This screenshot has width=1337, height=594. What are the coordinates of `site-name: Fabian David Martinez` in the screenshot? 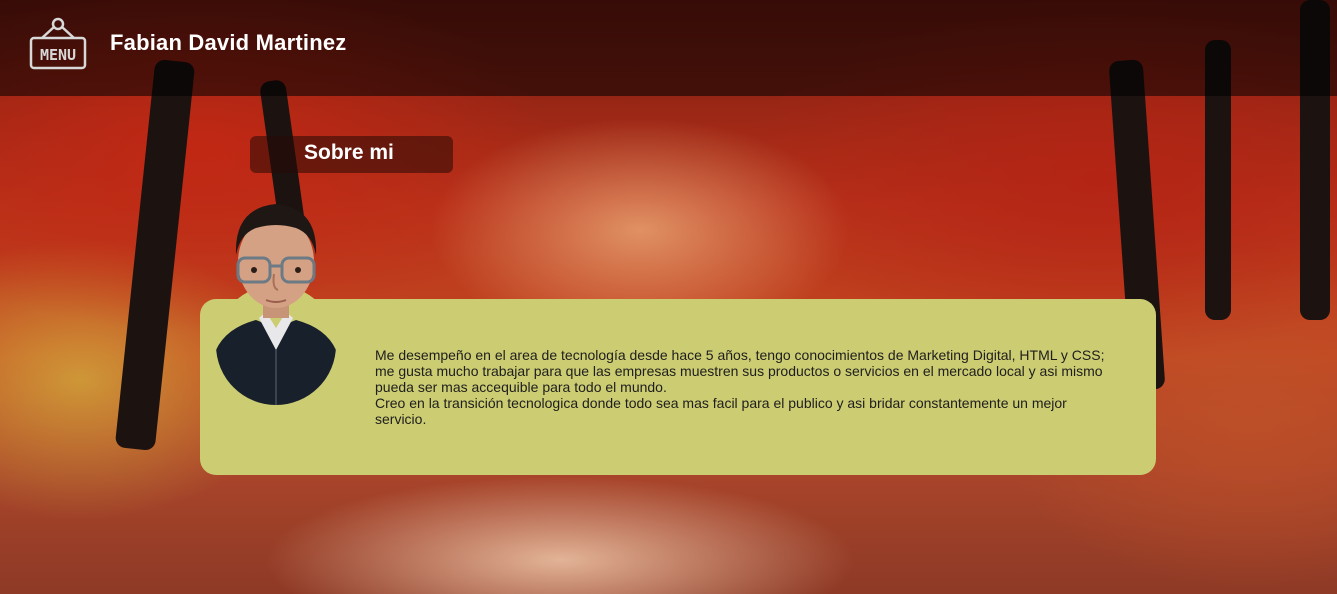 It's located at (228, 43).